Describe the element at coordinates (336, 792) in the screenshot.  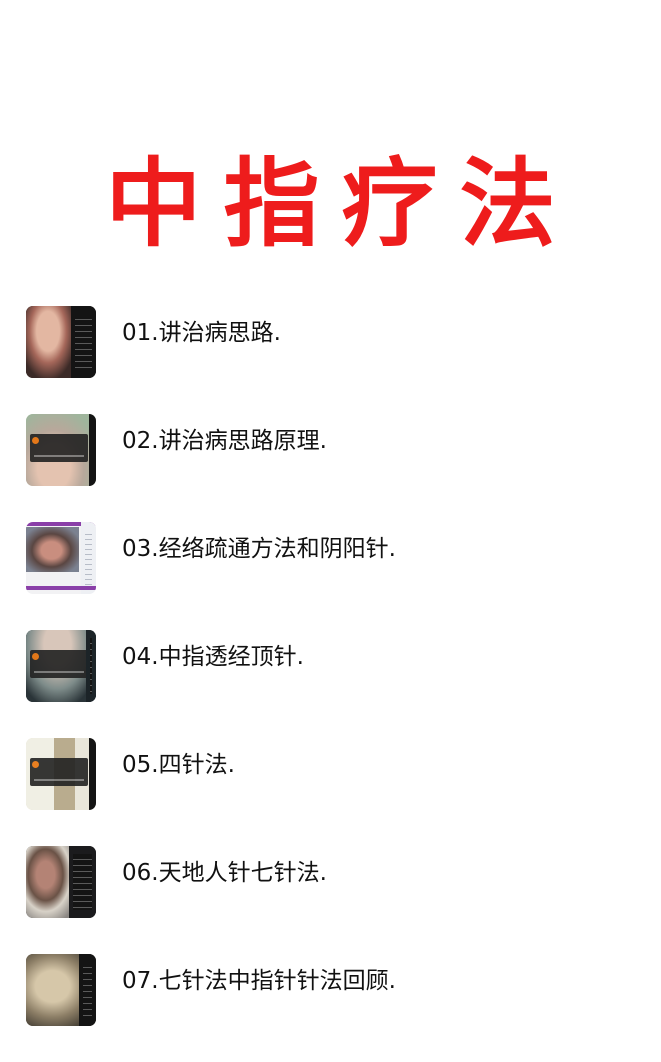
I see `lesson-item-05: 05.四针法.` at that location.